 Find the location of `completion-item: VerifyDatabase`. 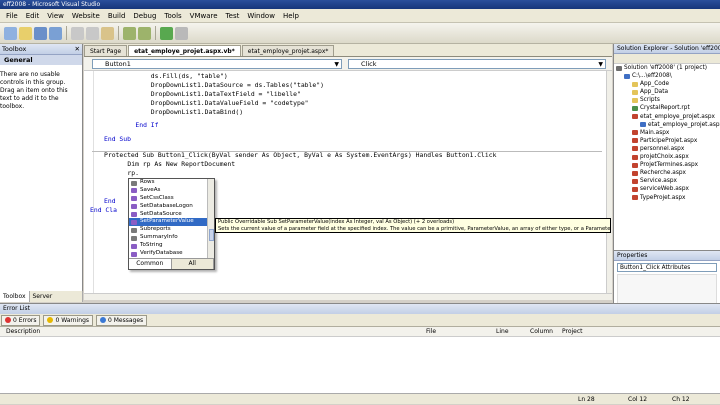

completion-item: VerifyDatabase is located at coordinates (168, 254).